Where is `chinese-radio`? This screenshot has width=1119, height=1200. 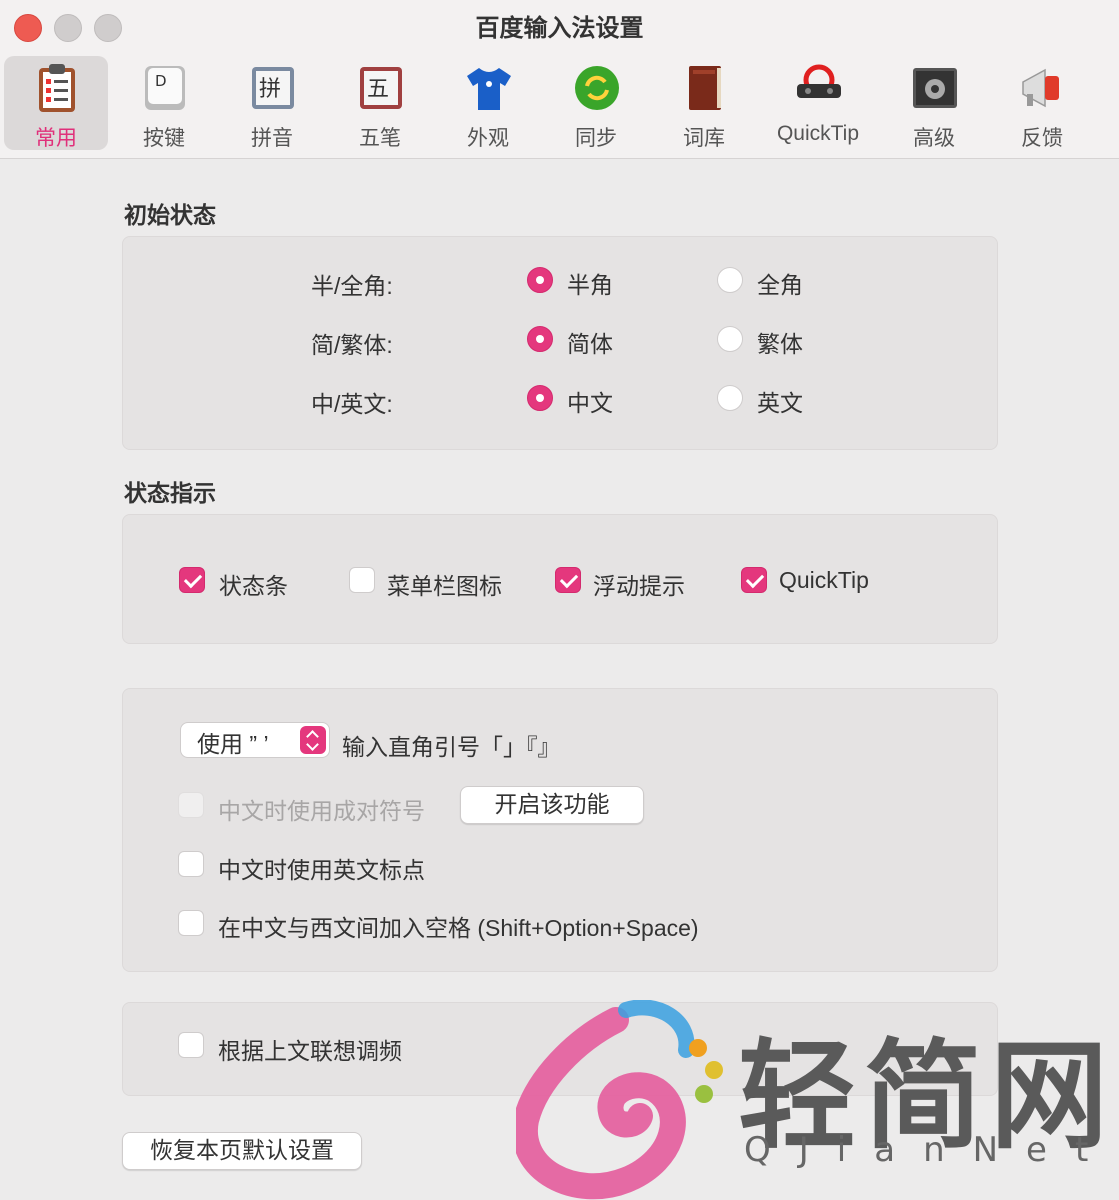
chinese-radio is located at coordinates (540, 398).